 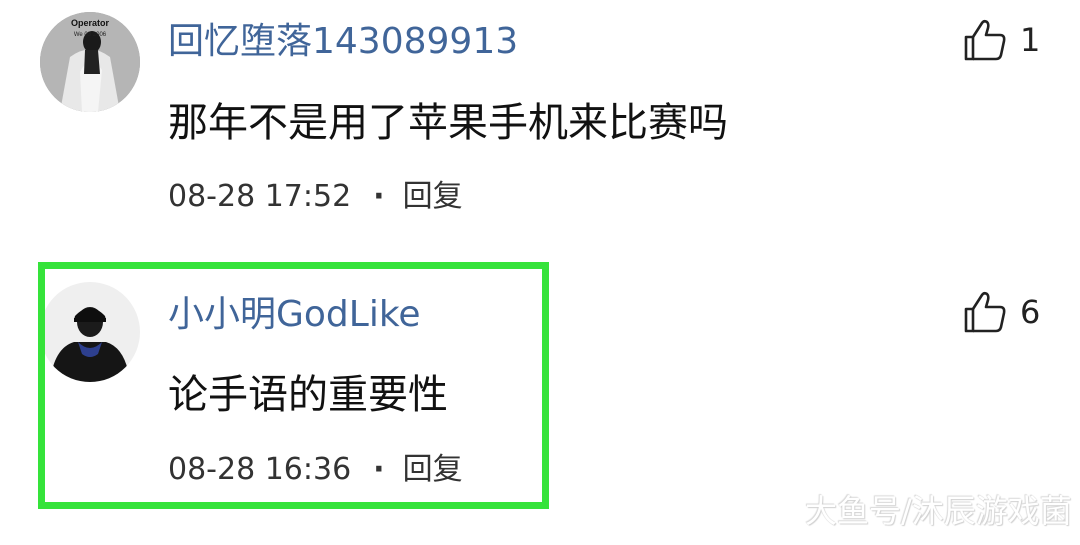 What do you see at coordinates (448, 123) in the screenshot?
I see `comment-text: 那年不是用了苹果手机来比赛吗` at bounding box center [448, 123].